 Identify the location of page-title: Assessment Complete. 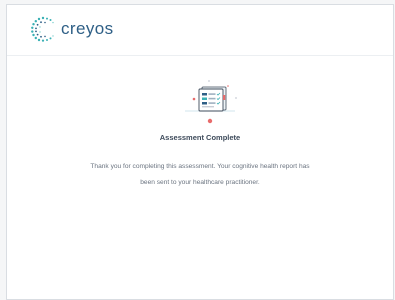
(200, 137).